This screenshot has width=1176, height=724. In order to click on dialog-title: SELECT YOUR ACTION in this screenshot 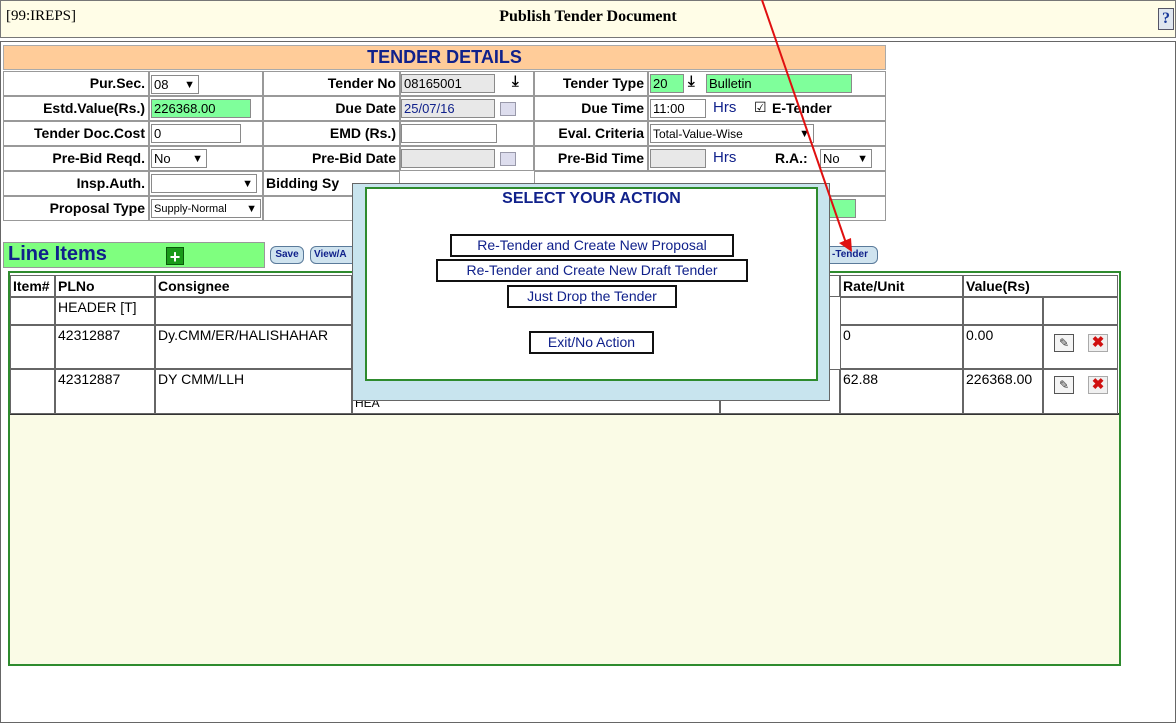, I will do `click(591, 198)`.